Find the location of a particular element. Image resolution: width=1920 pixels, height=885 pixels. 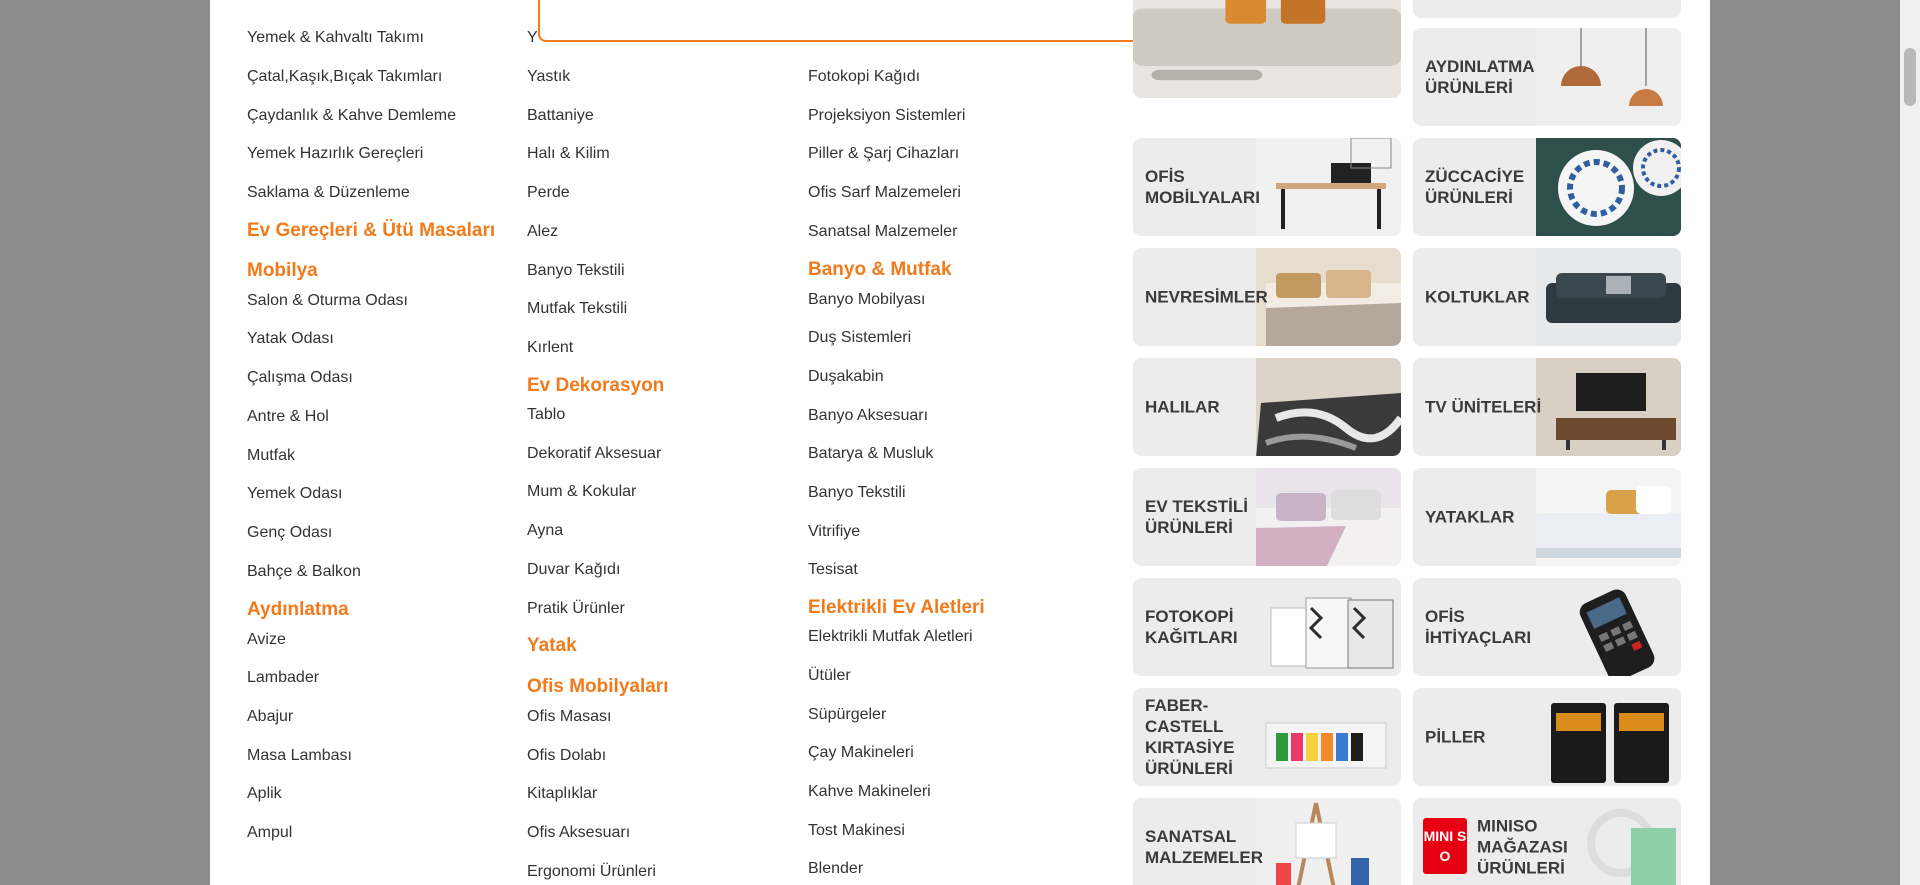

category-heading: Banyo & Mutfak is located at coordinates (880, 270).